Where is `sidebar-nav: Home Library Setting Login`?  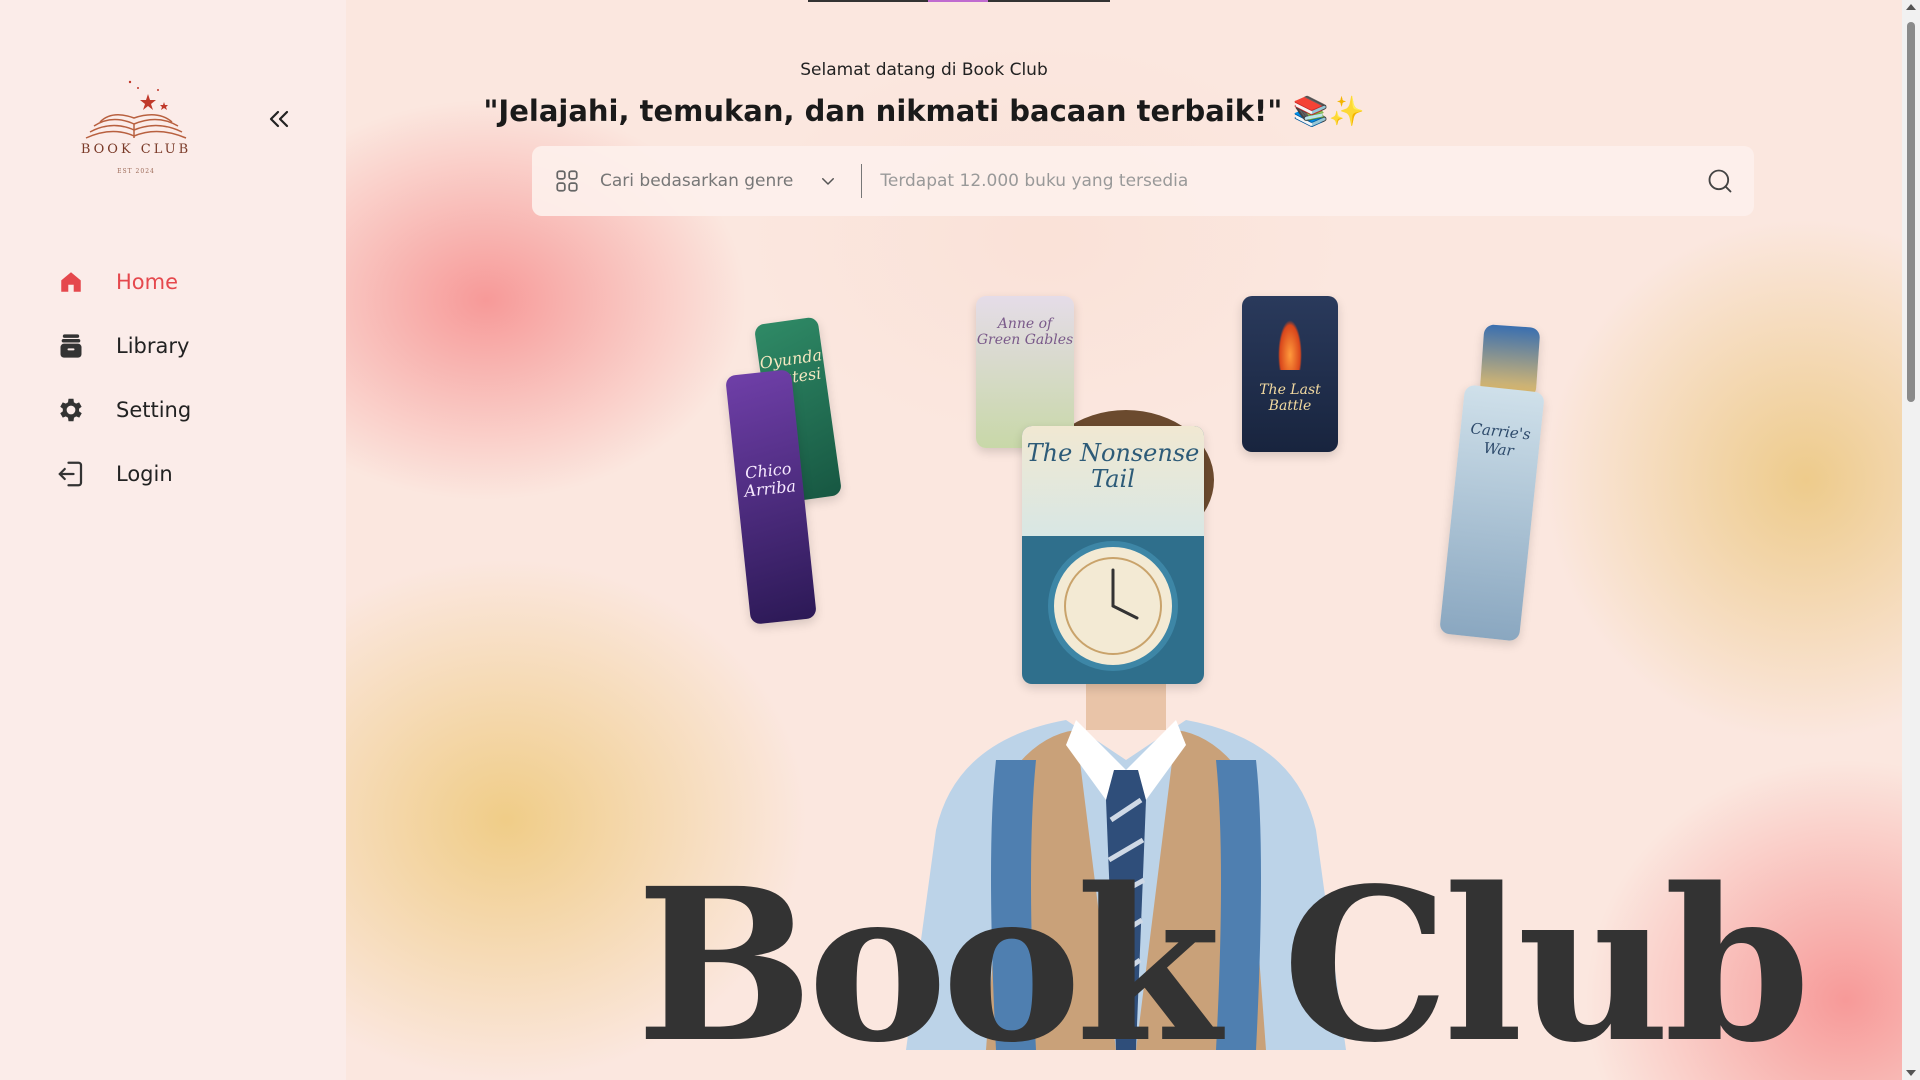 sidebar-nav: Home Library Setting Login is located at coordinates (122, 378).